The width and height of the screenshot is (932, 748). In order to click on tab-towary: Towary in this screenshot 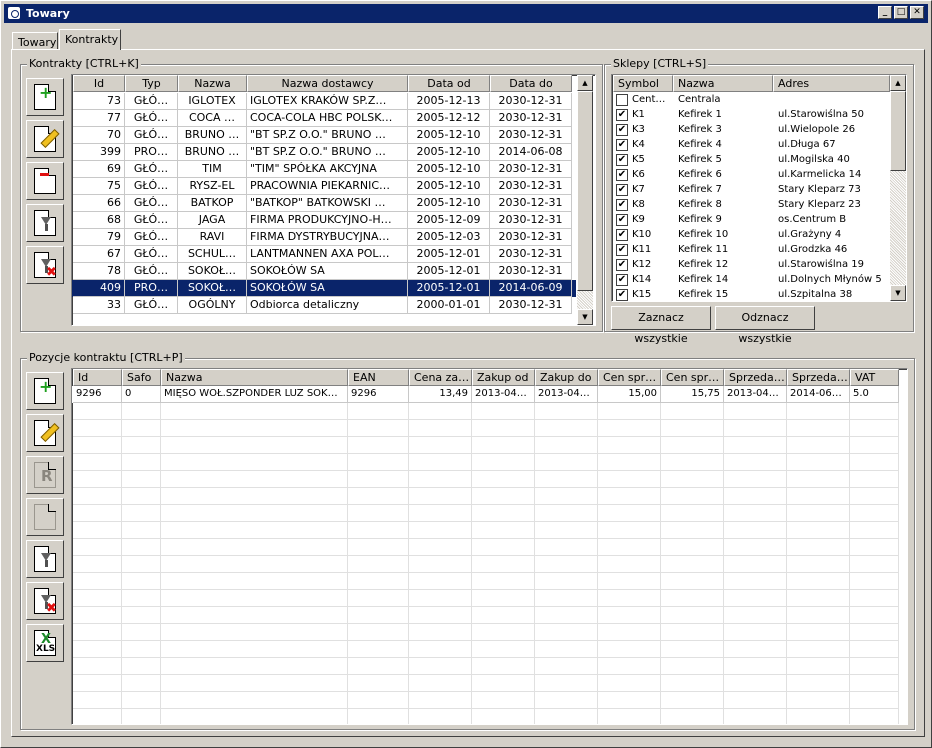, I will do `click(35, 41)`.